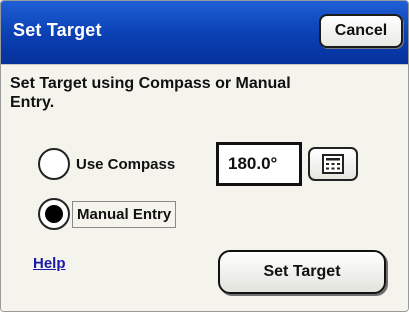 The image size is (409, 312). I want to click on manual-entry-radio, so click(54, 214).